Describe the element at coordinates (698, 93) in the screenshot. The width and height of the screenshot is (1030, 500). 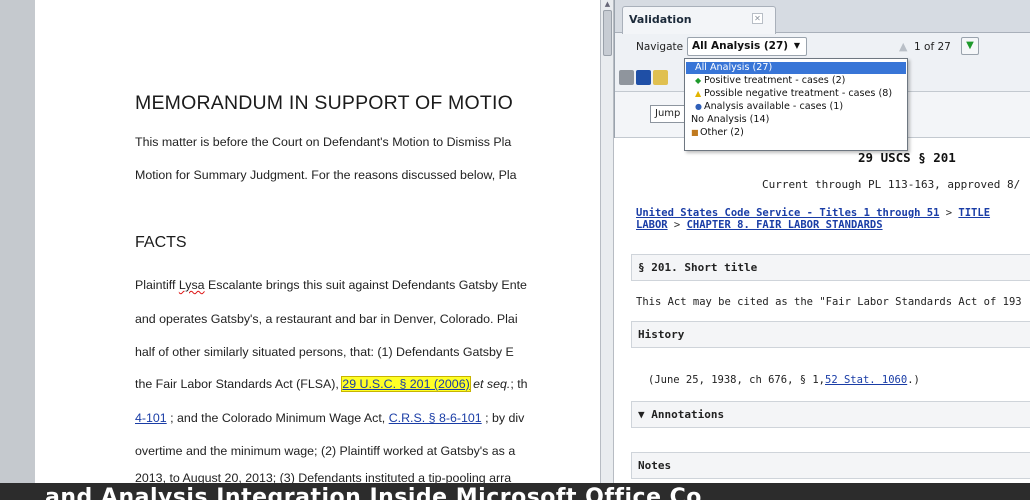
I see `yellow-triangle-icon: ▲` at that location.